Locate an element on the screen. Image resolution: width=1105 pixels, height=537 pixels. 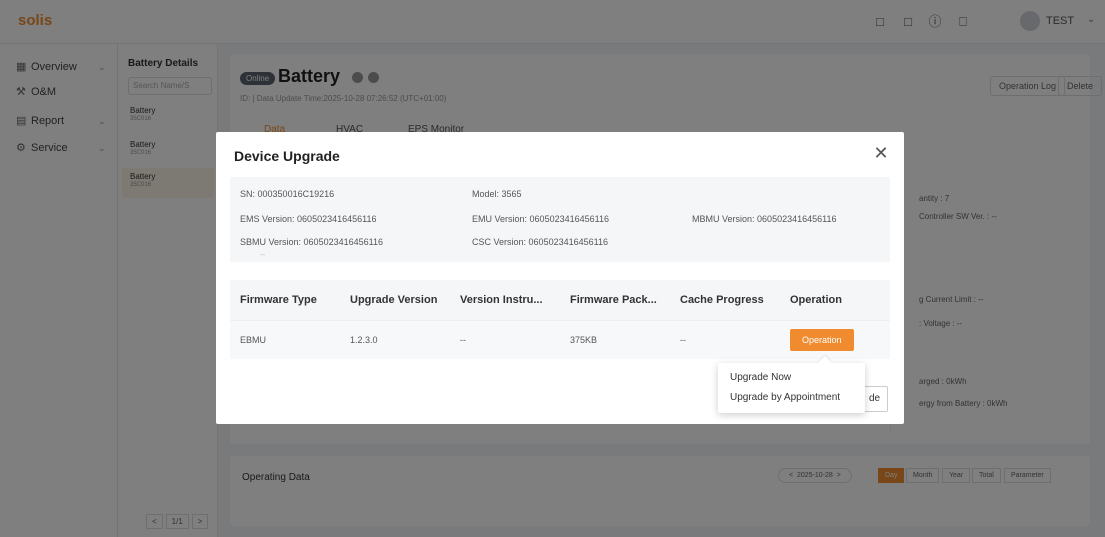
model-label: Model: is located at coordinates (486, 194).